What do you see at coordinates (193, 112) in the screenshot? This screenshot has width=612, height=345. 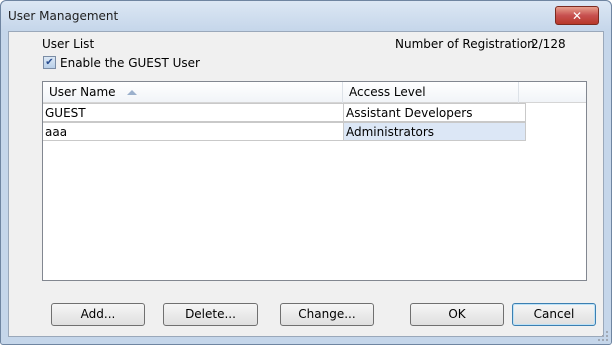 I see `user-name-cell: GUEST` at bounding box center [193, 112].